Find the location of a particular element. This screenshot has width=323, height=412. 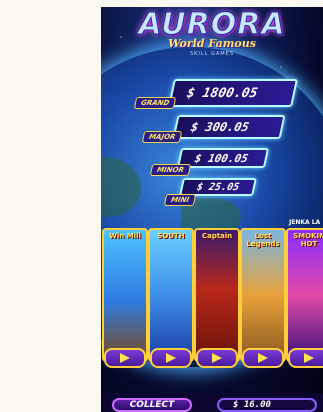

game-tile-south: SOUTH is located at coordinates (171, 295).